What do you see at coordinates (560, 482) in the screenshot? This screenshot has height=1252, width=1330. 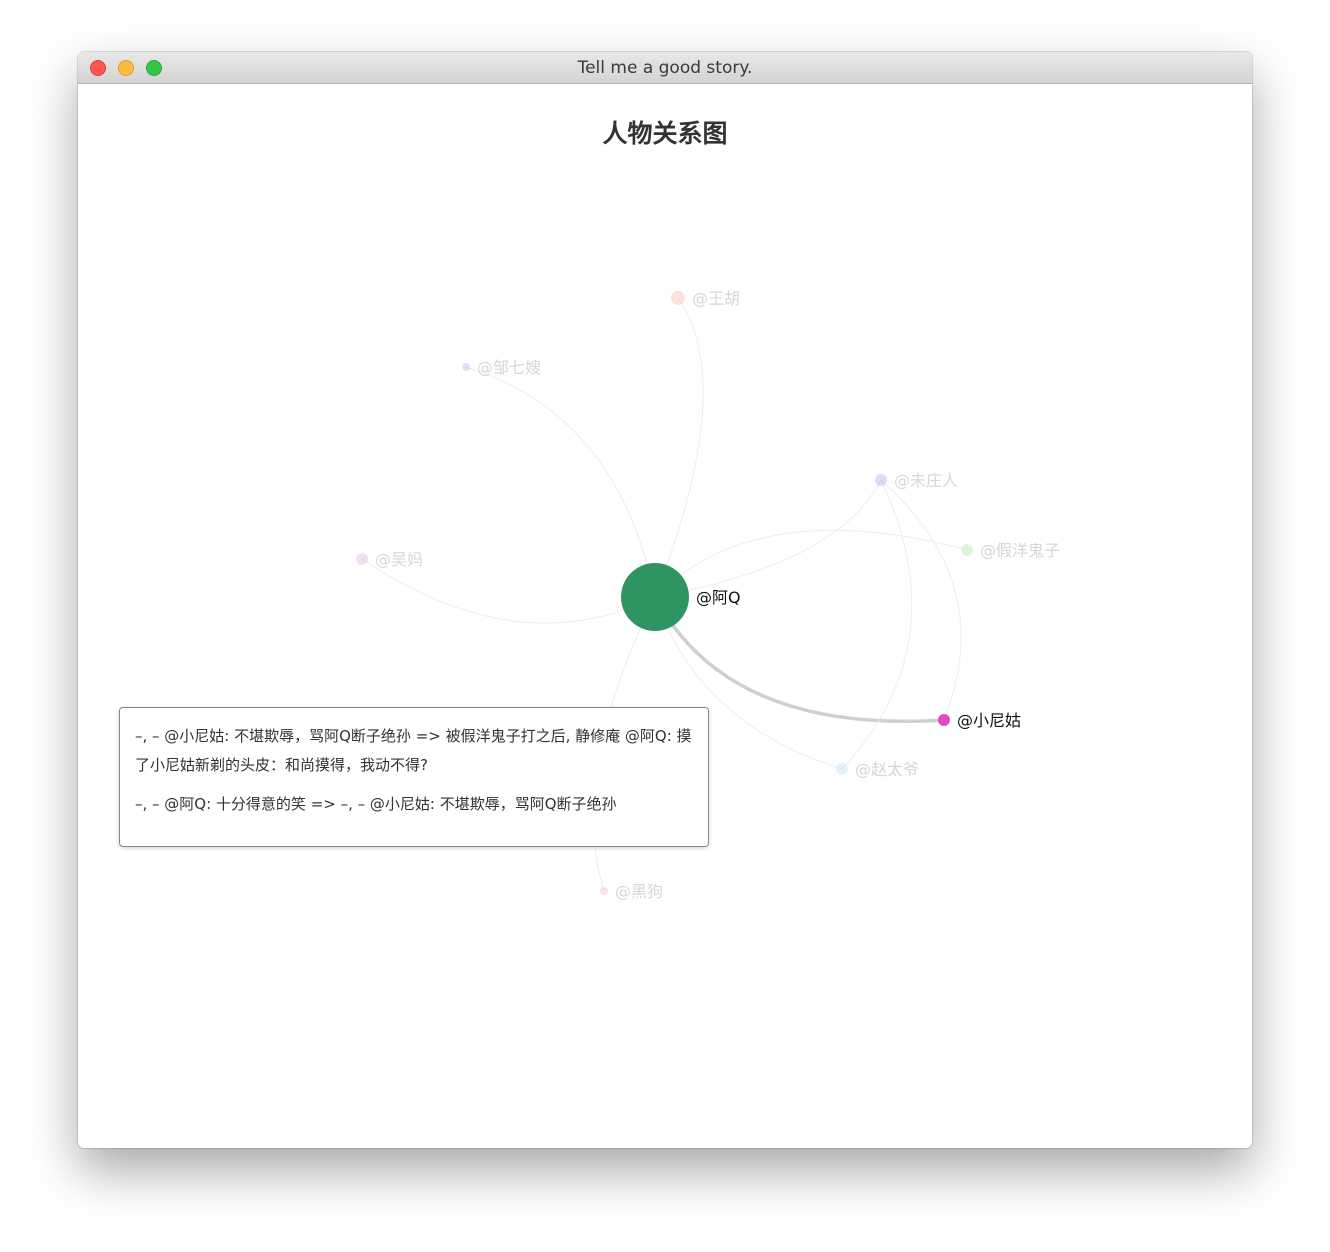 I see `graph-link-aq-zqs` at bounding box center [560, 482].